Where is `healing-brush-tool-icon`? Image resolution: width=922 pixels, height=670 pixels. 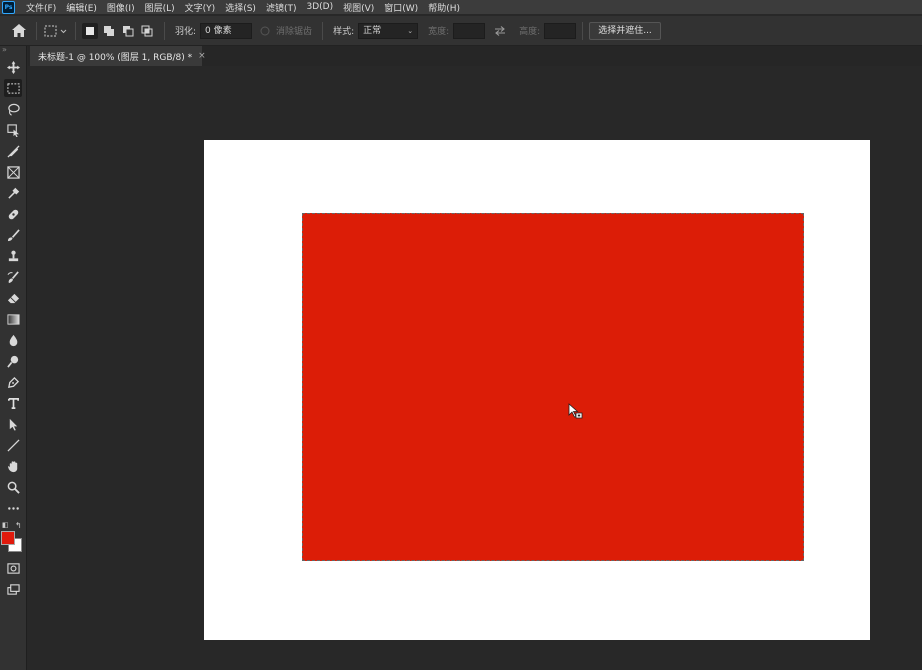 healing-brush-tool-icon is located at coordinates (13, 214).